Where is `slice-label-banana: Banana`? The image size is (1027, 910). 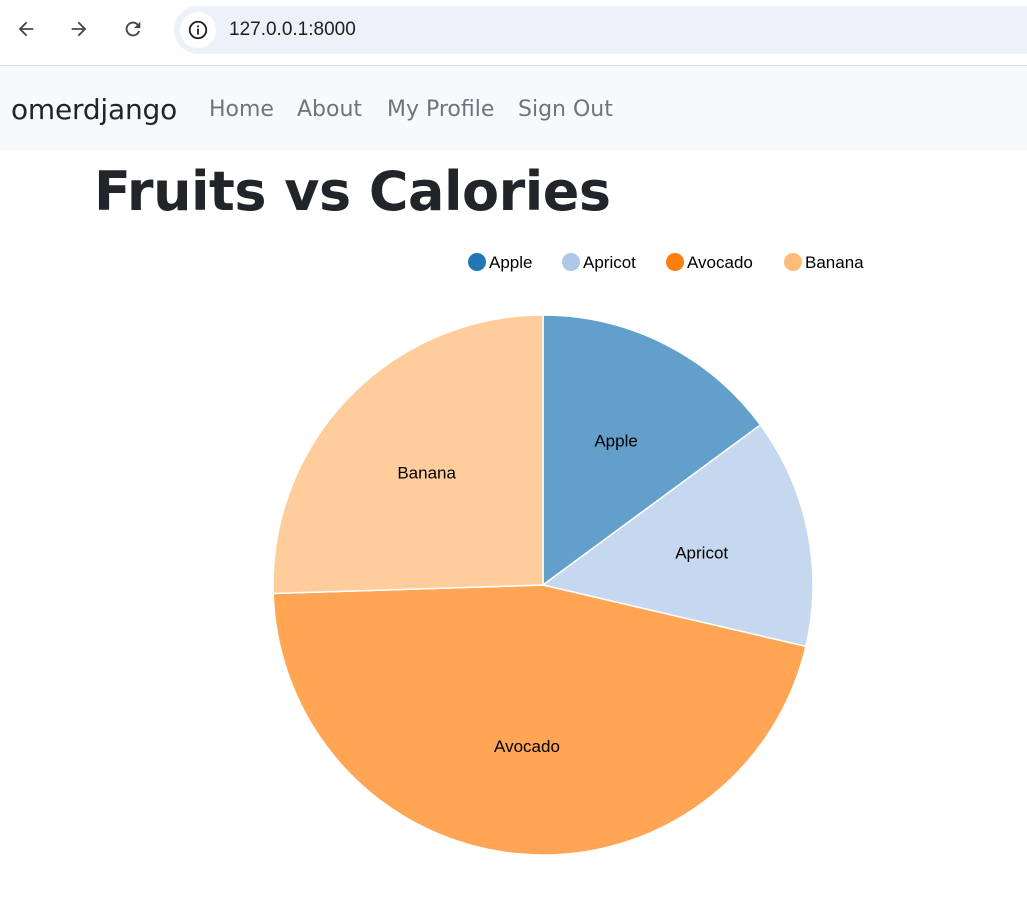
slice-label-banana: Banana is located at coordinates (426, 472).